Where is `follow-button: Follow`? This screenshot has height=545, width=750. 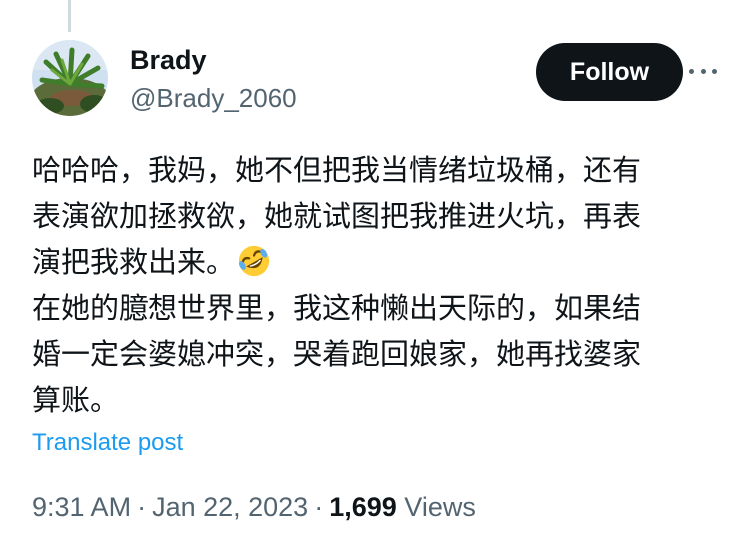 follow-button: Follow is located at coordinates (609, 72).